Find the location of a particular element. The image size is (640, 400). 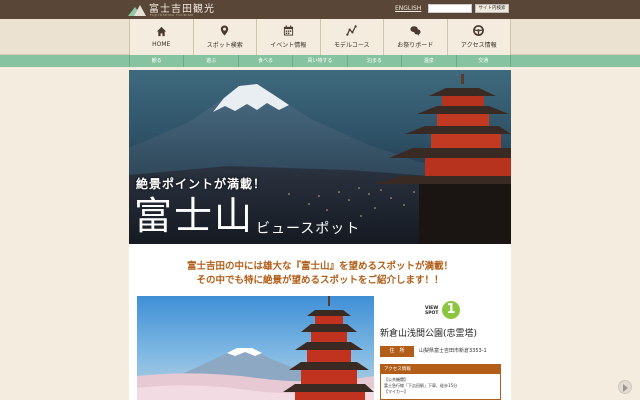

nav-festival-board: お祭りボード is located at coordinates (416, 37).